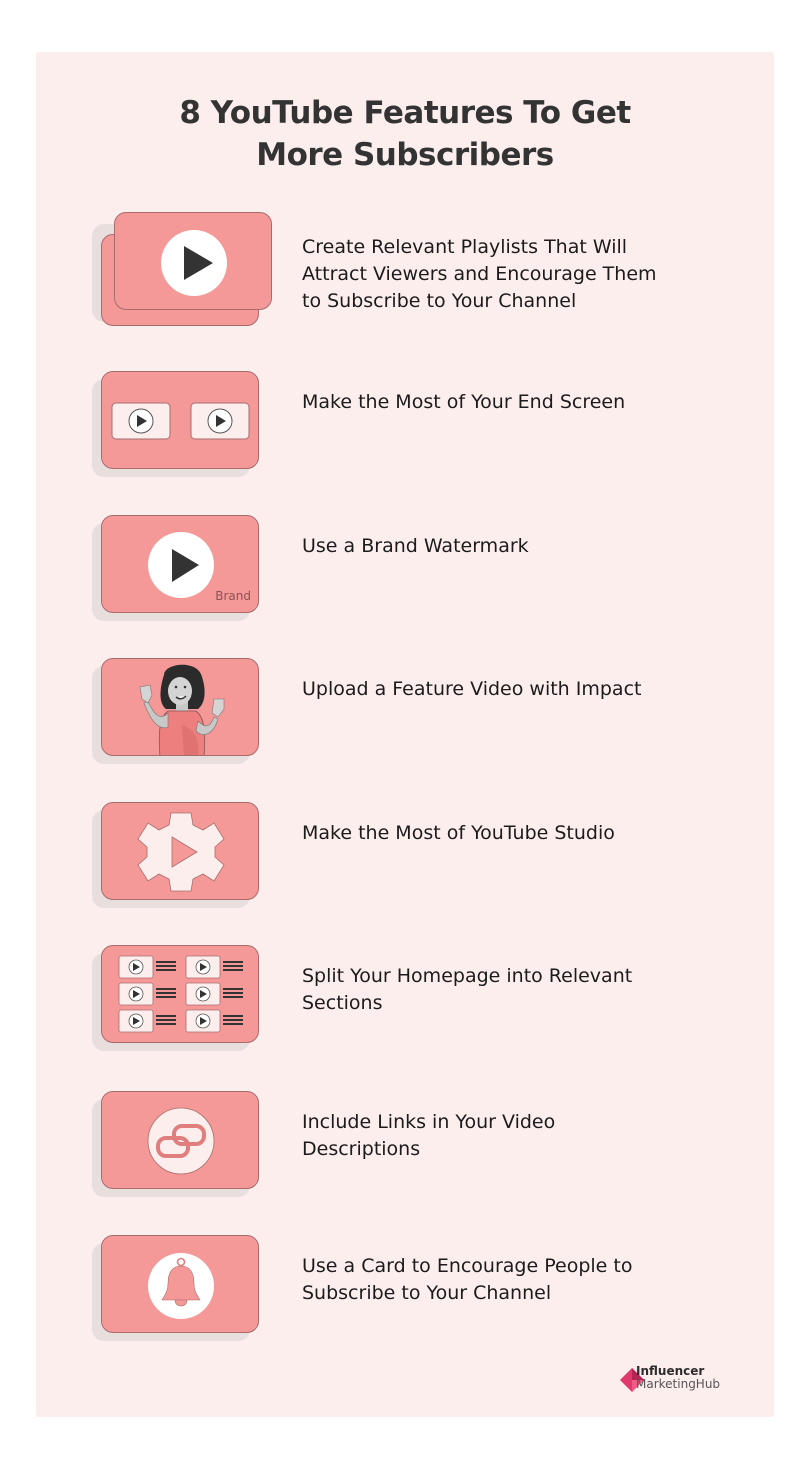 This screenshot has height=1460, width=810. I want to click on feature-label: Make the Most of YouTube Studio, so click(458, 833).